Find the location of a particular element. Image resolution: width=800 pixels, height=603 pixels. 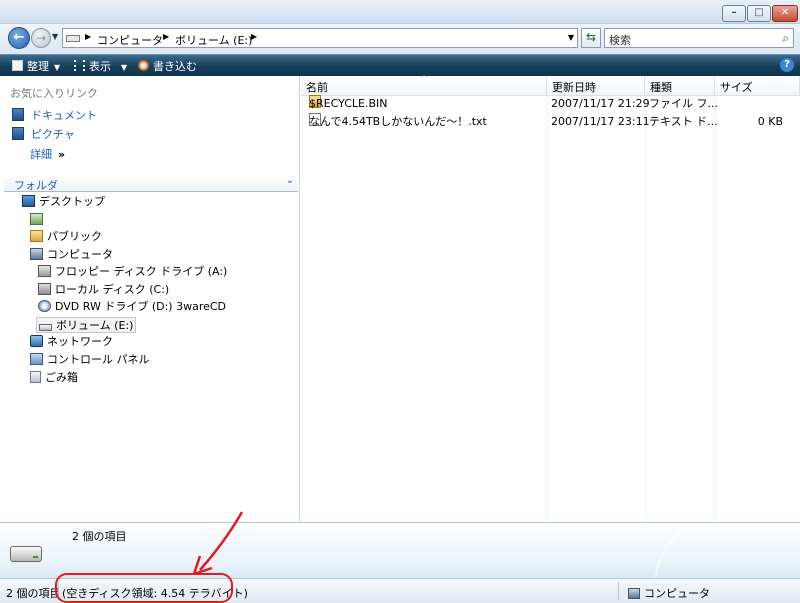

decorative-swoosh is located at coordinates (718, 550).